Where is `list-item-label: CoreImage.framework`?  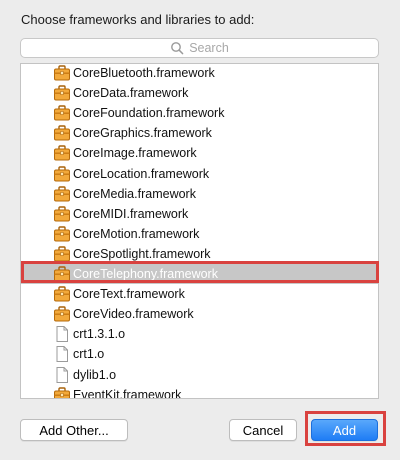 list-item-label: CoreImage.framework is located at coordinates (135, 153).